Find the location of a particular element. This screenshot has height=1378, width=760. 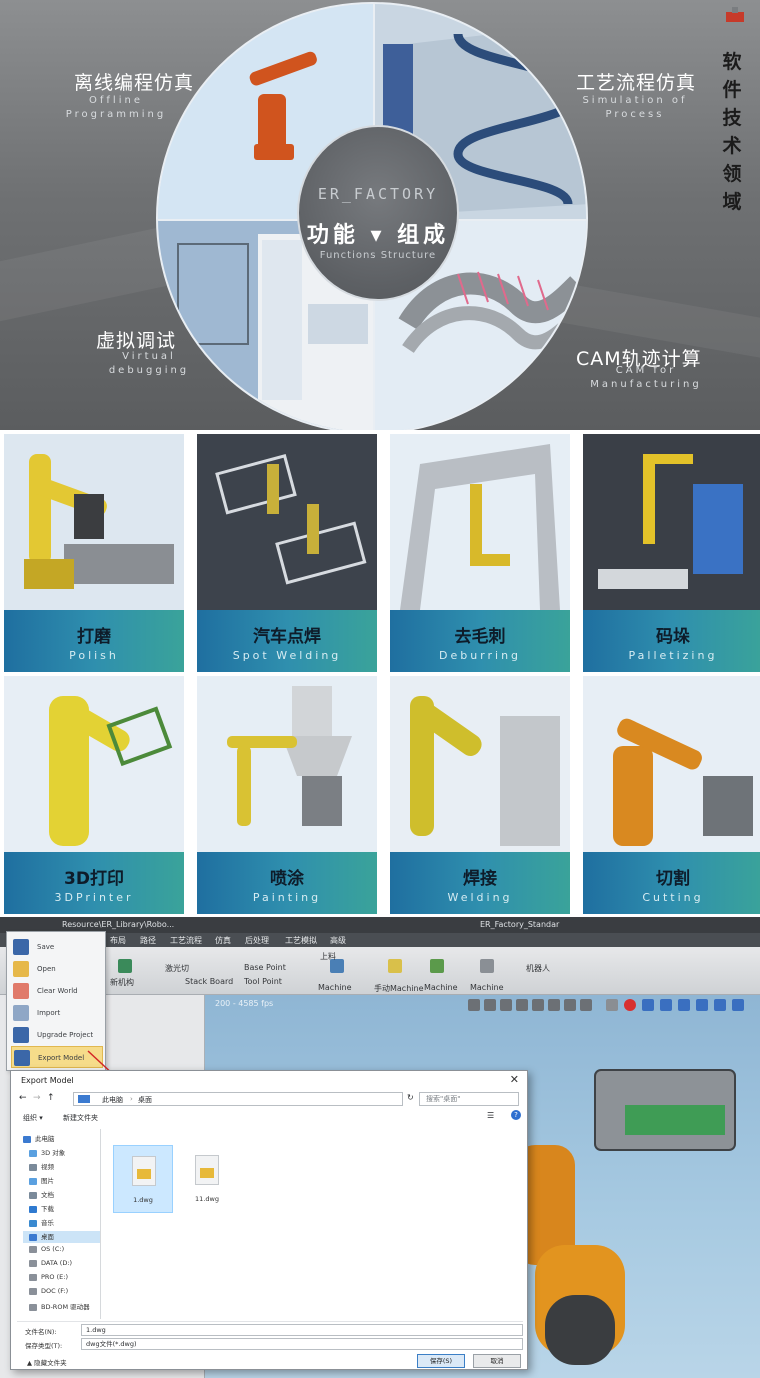

breadcrumb-item: 此电脑 is located at coordinates (112, 1100).